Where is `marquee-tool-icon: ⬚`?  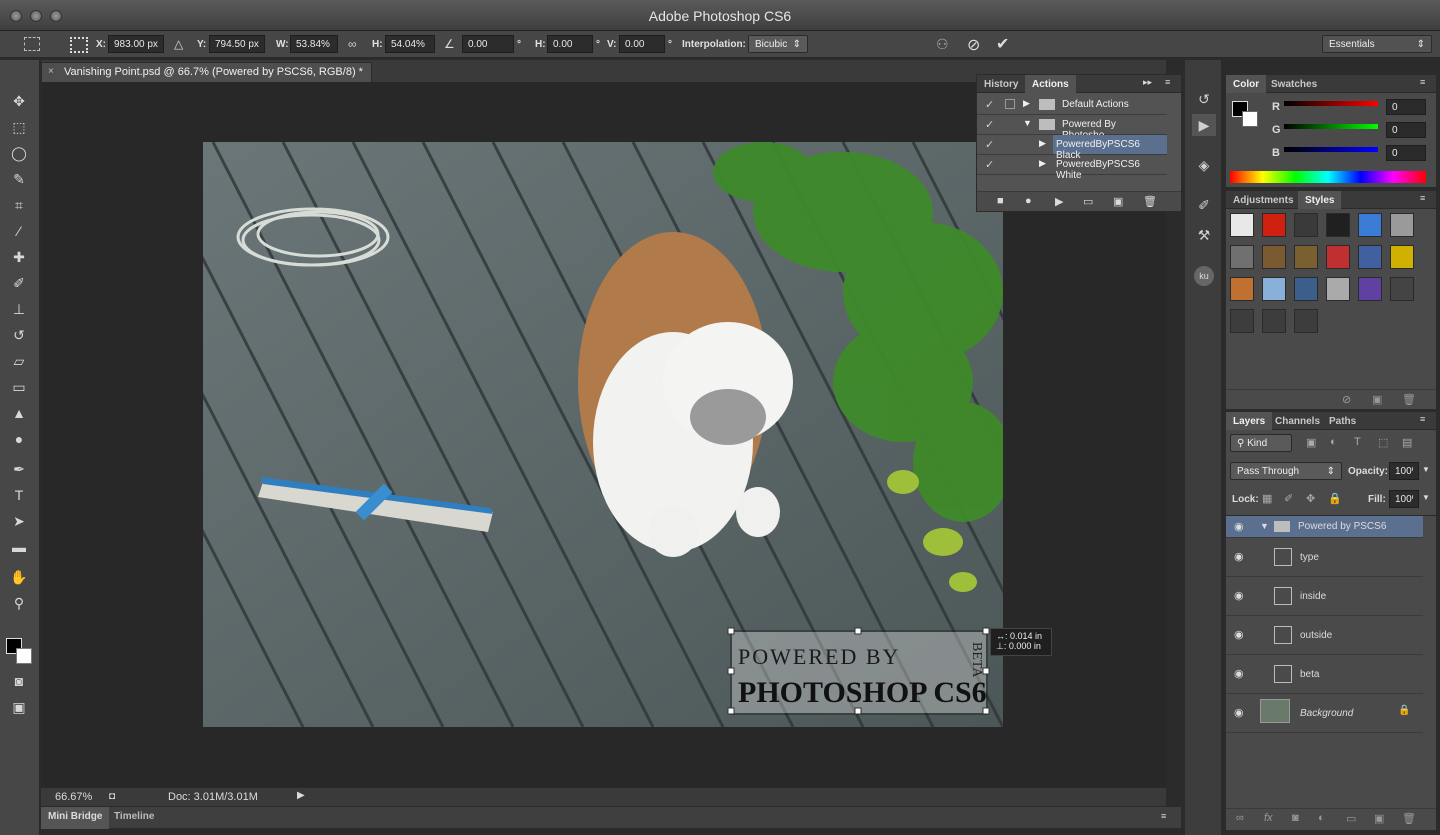
marquee-tool-icon: ⬚ is located at coordinates (19, 127).